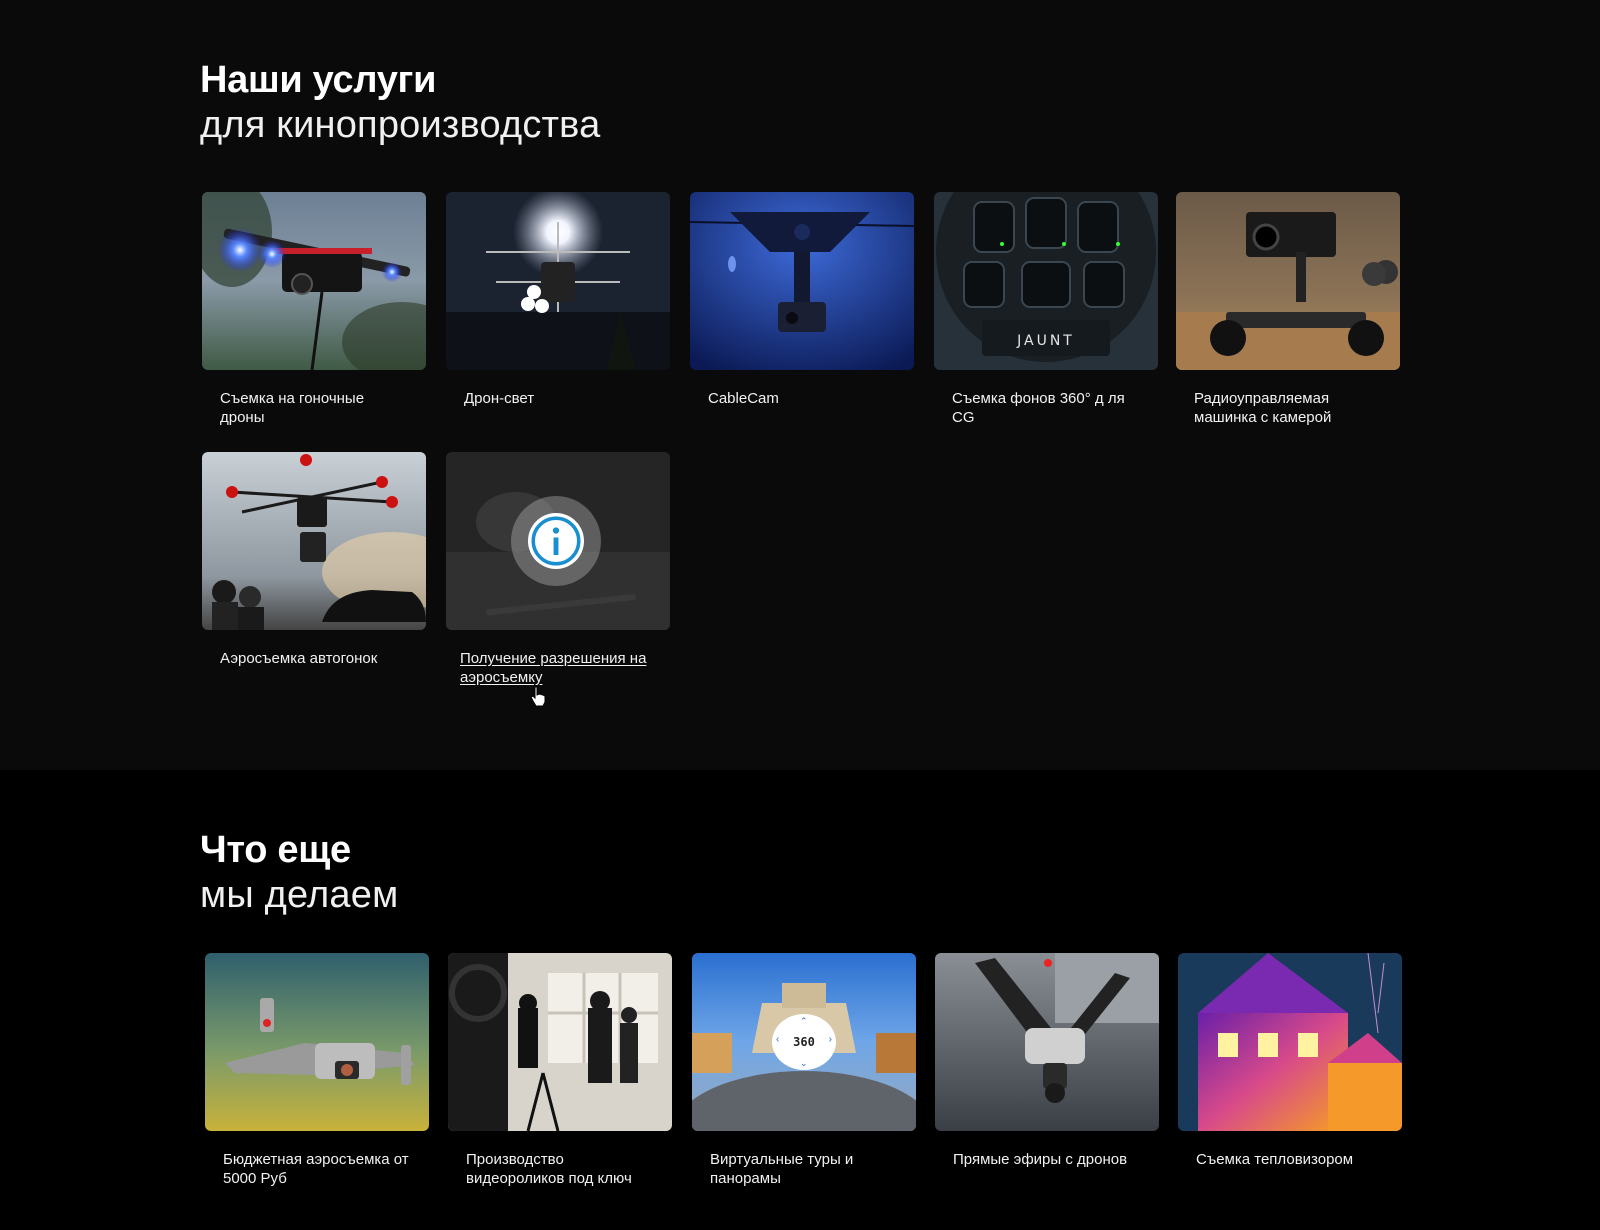  I want to click on service-label: Производство видеороликов под ключ, so click(561, 1169).